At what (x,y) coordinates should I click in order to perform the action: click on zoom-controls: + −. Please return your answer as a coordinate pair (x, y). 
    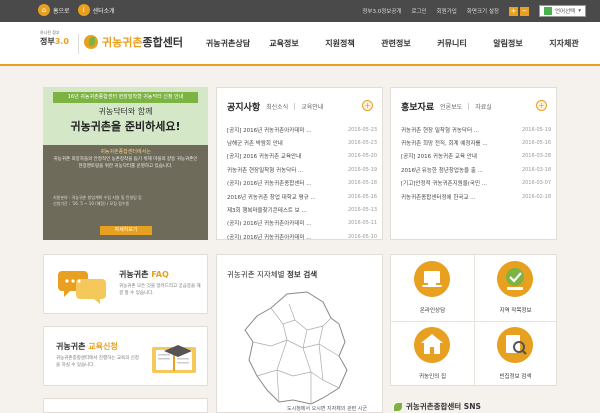
    Looking at the image, I should click on (518, 11).